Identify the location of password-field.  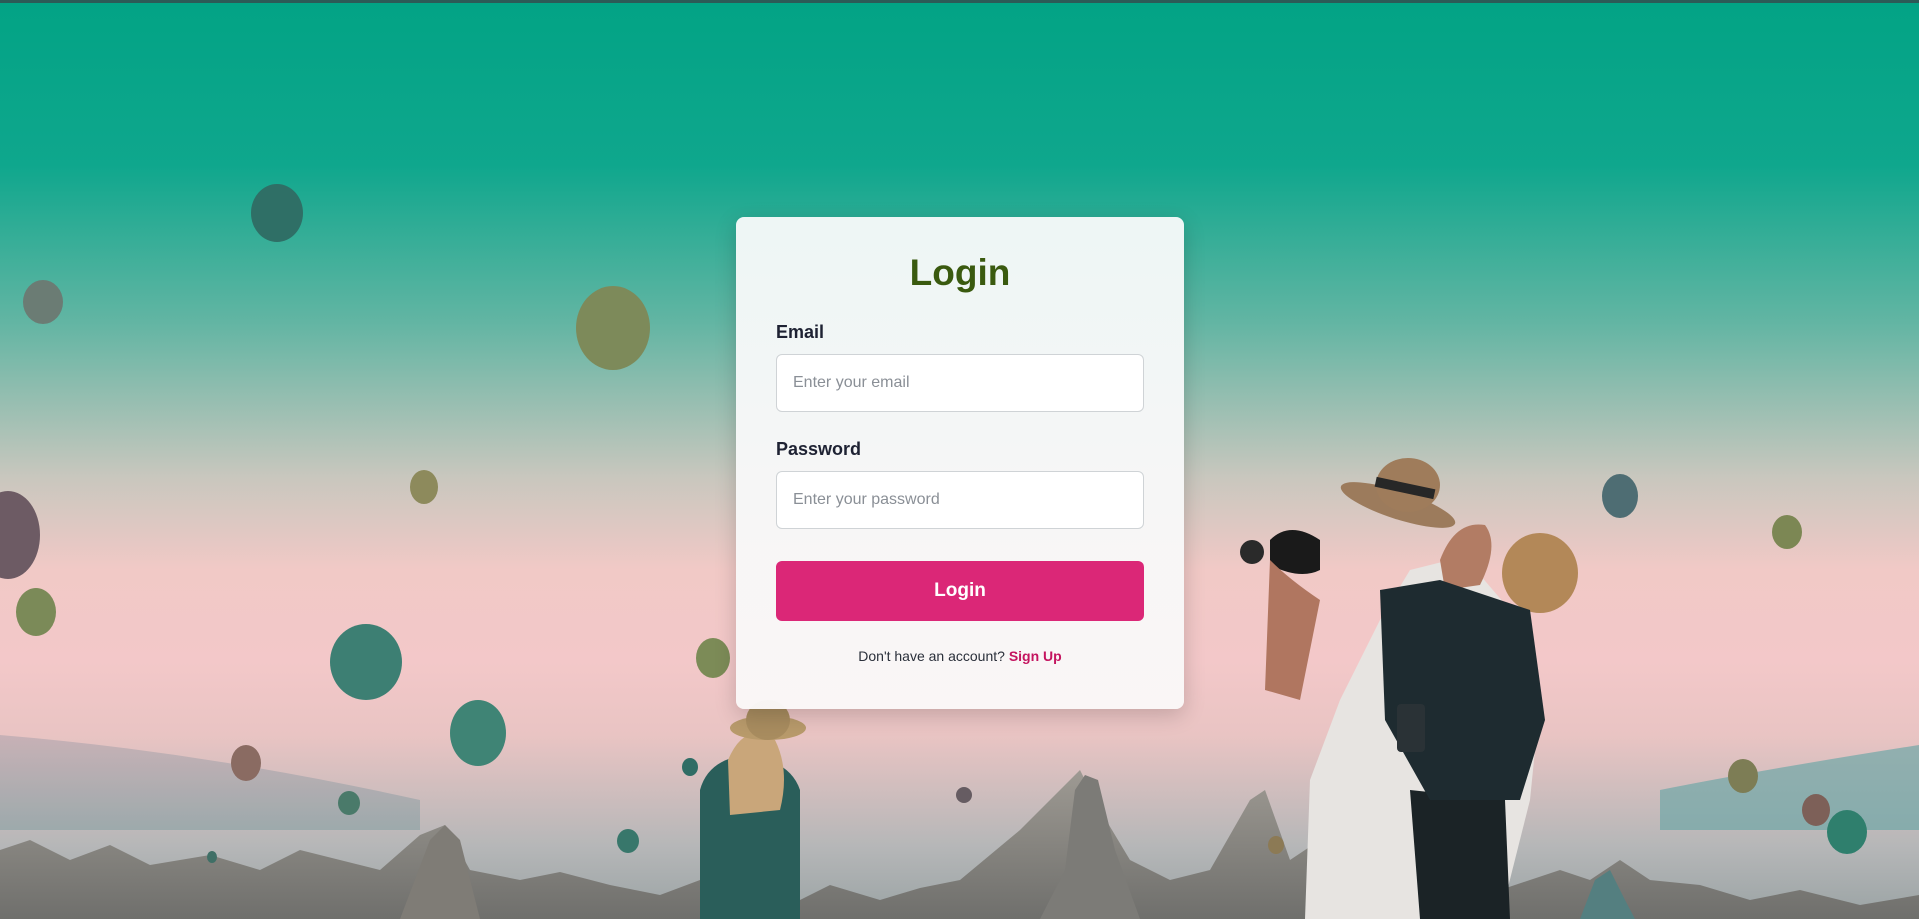
(960, 500).